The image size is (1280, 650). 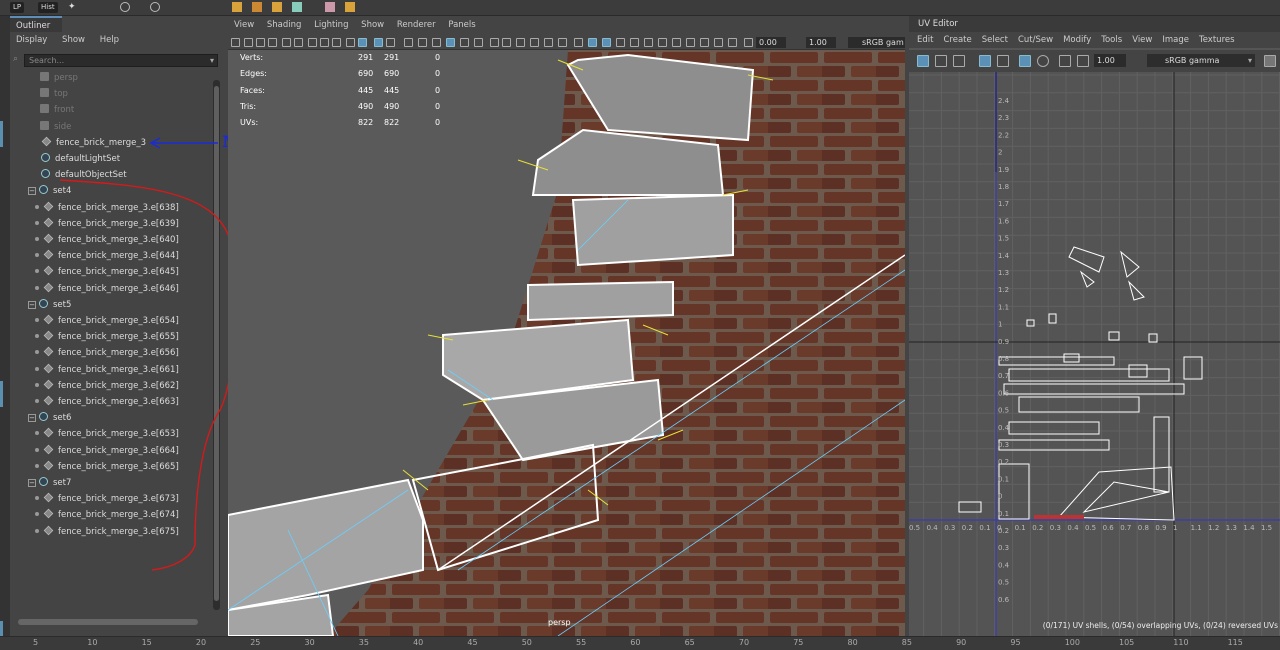 I want to click on uv-menu-item: View, so click(x=1142, y=40).